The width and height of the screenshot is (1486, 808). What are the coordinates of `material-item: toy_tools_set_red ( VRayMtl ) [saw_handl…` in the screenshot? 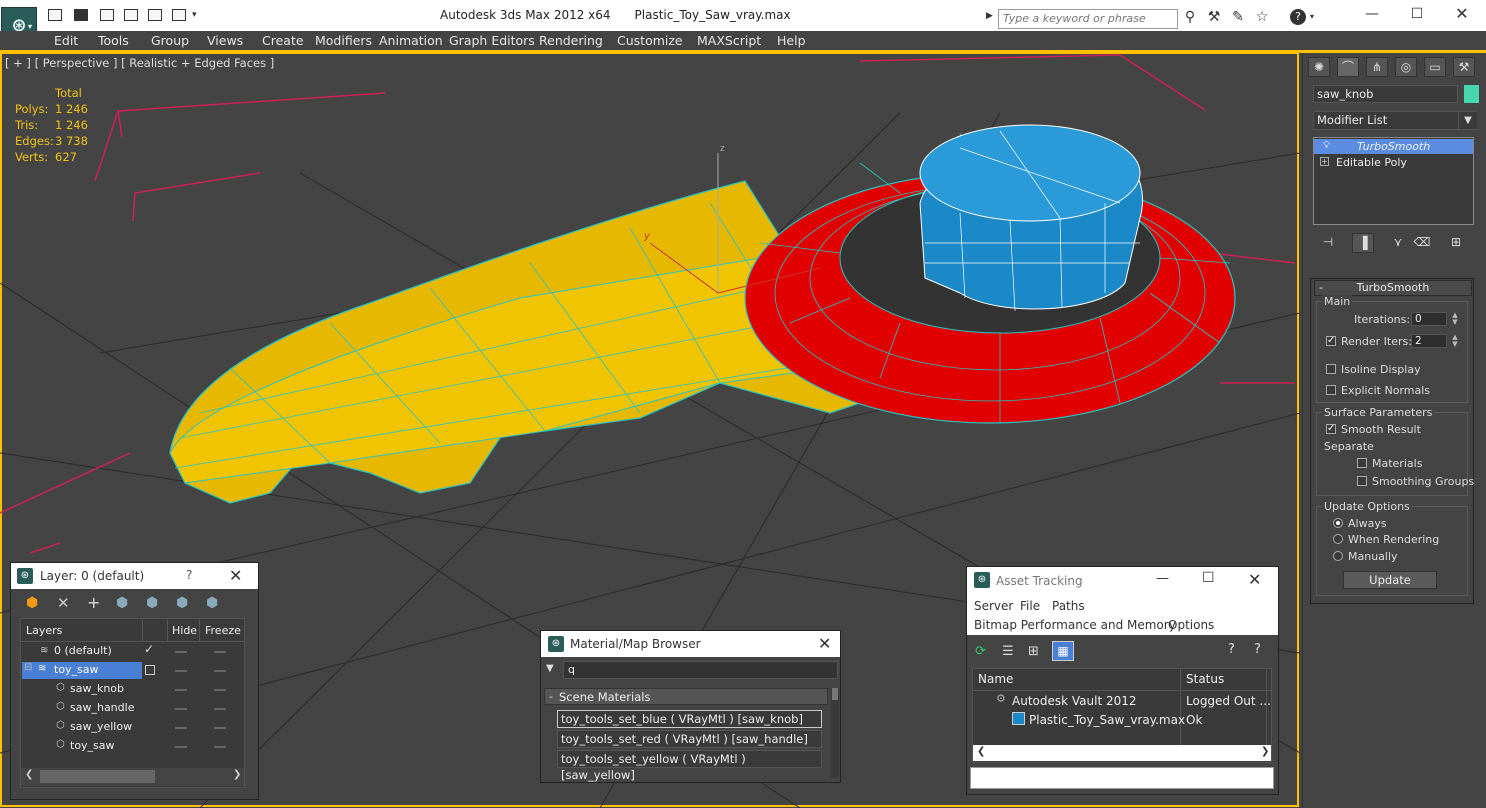 It's located at (689, 739).